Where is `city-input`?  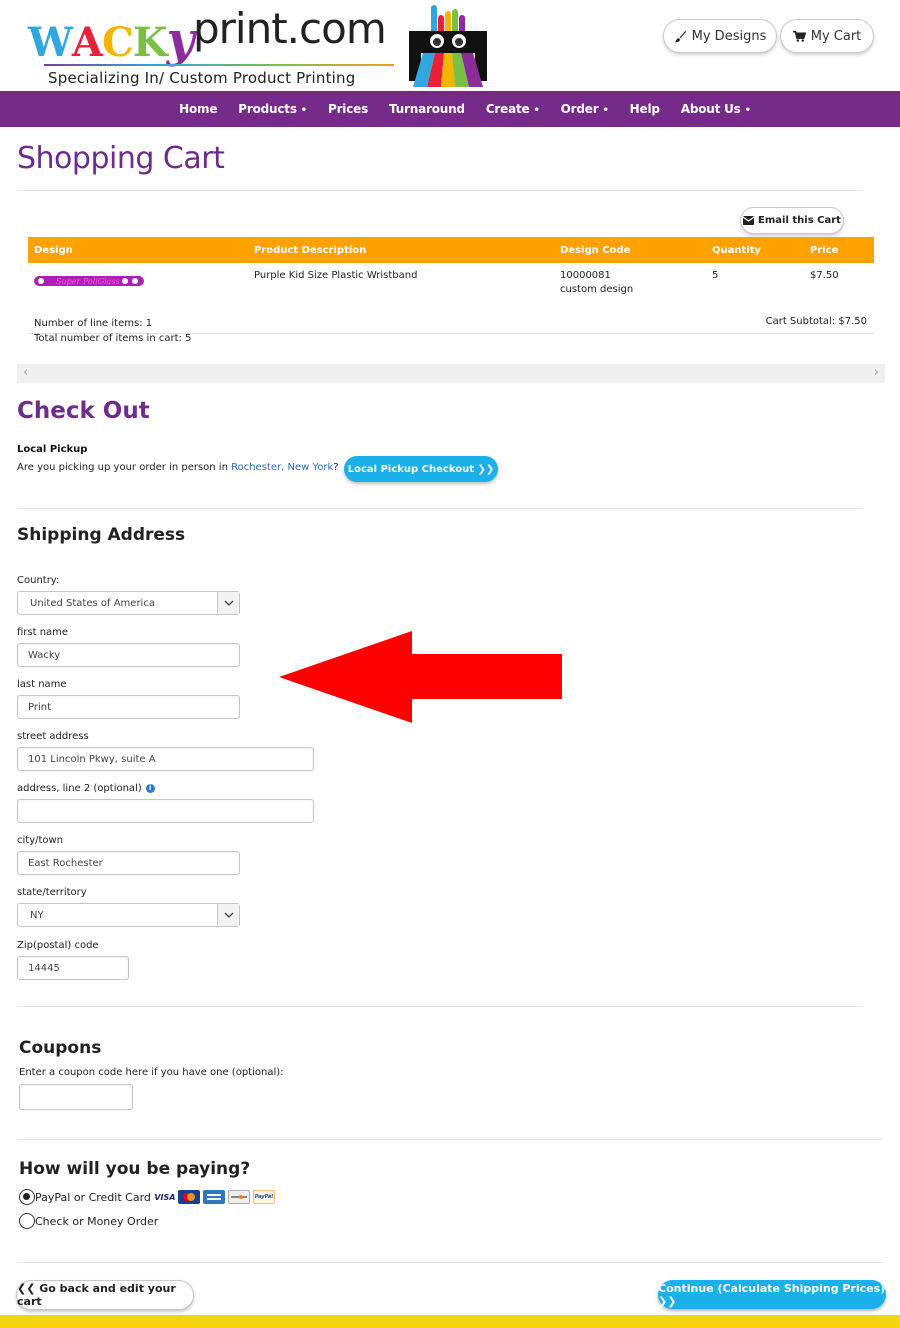
city-input is located at coordinates (128, 863).